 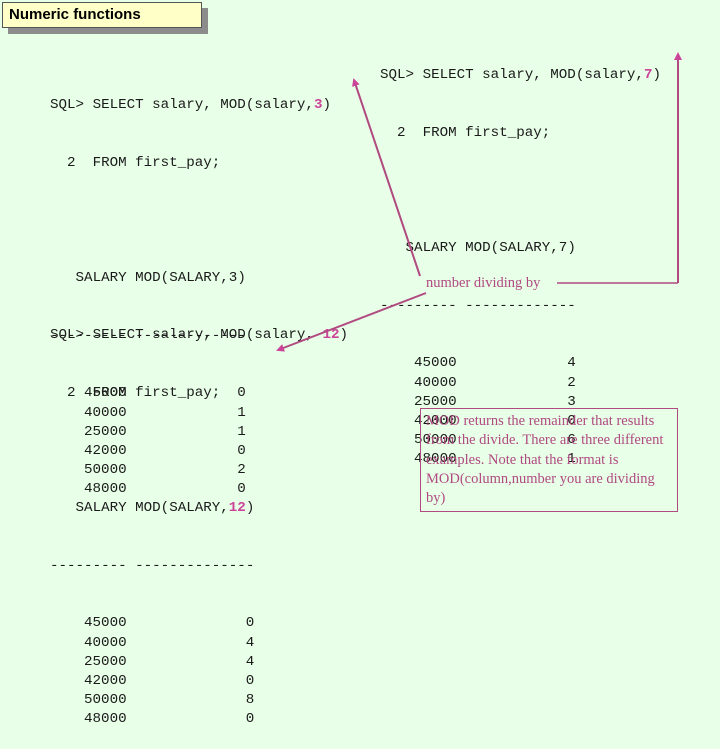 I want to click on result-header: SALARY MOD(SALARY,3), so click(x=148, y=278).